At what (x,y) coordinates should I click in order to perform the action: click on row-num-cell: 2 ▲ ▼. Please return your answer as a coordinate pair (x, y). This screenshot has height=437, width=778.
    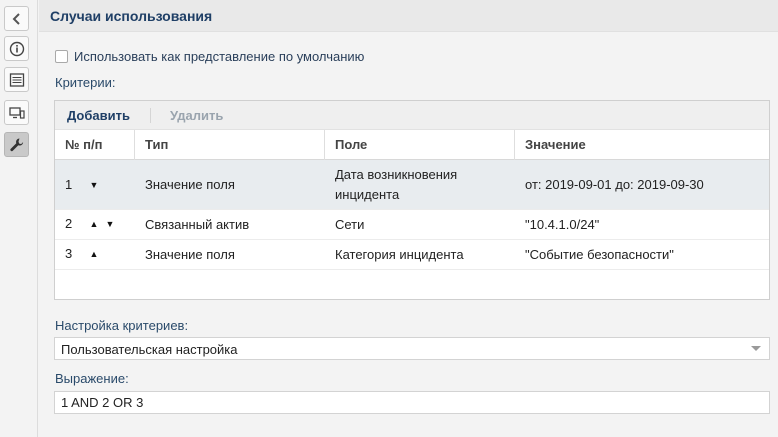
    Looking at the image, I should click on (95, 225).